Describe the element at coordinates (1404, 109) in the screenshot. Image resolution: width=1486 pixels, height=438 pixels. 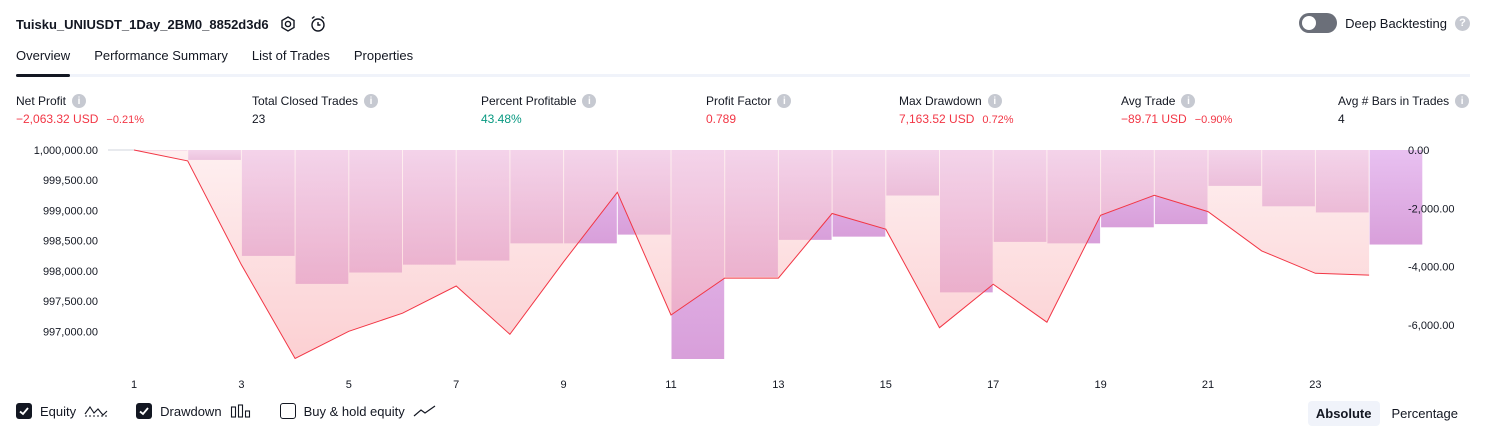
I see `stat-avg-bars-in-trades: Avg # Bars in Trades i 4` at that location.